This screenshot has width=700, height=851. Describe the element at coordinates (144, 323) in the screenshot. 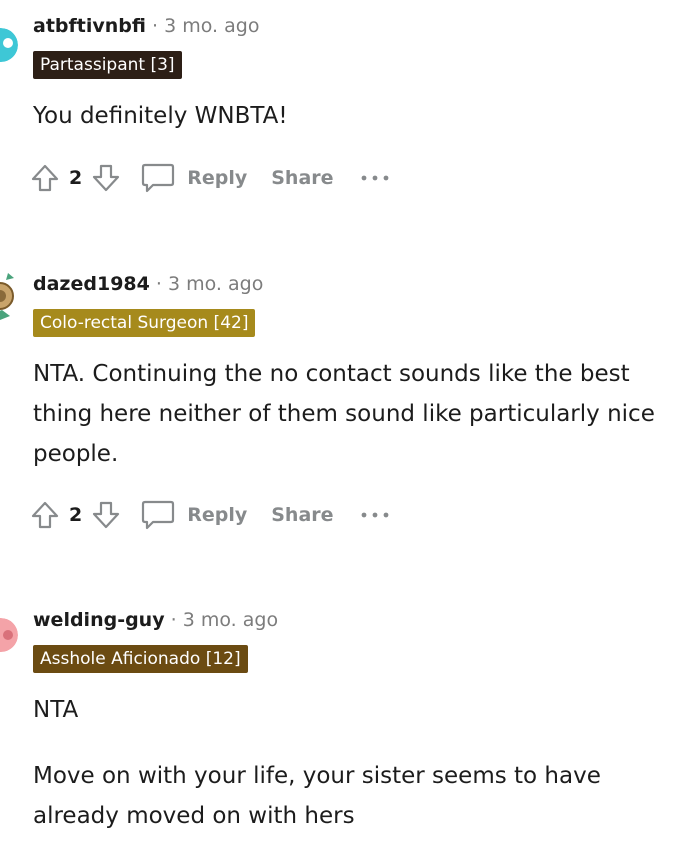

I see `user-flair: Colo-rectal Surgeon [42]` at that location.